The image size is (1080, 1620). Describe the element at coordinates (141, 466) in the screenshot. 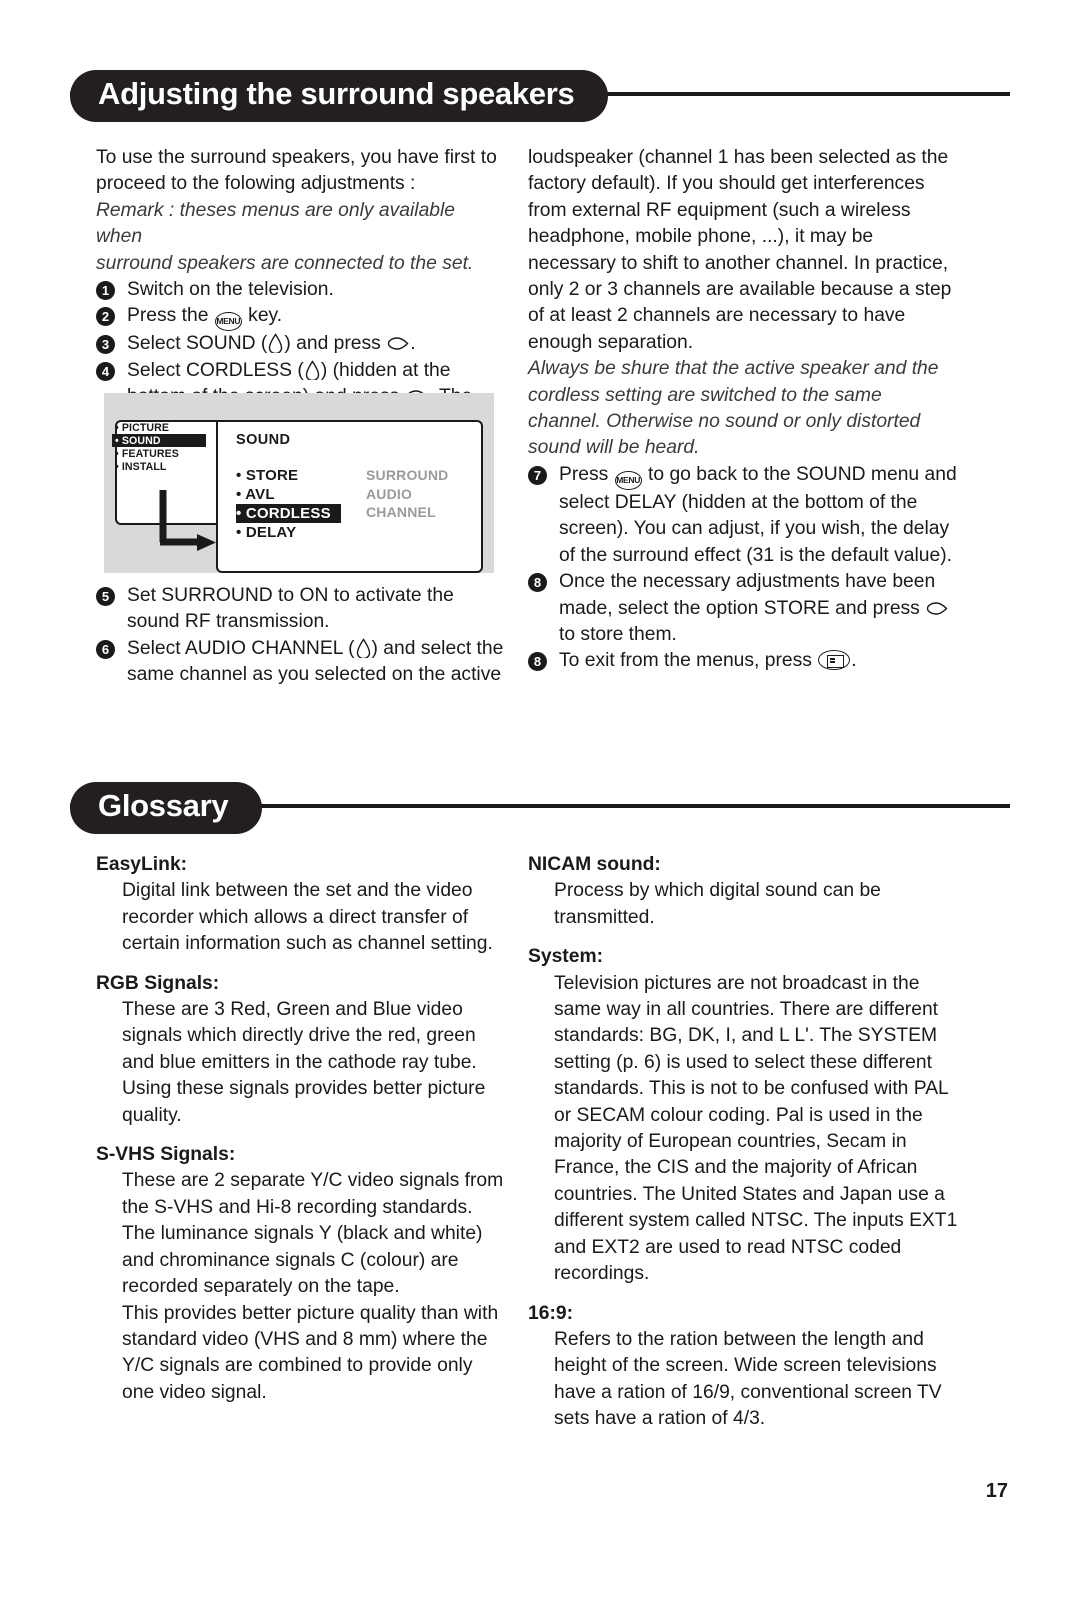

I see `menu-item-install: • INSTALL` at that location.